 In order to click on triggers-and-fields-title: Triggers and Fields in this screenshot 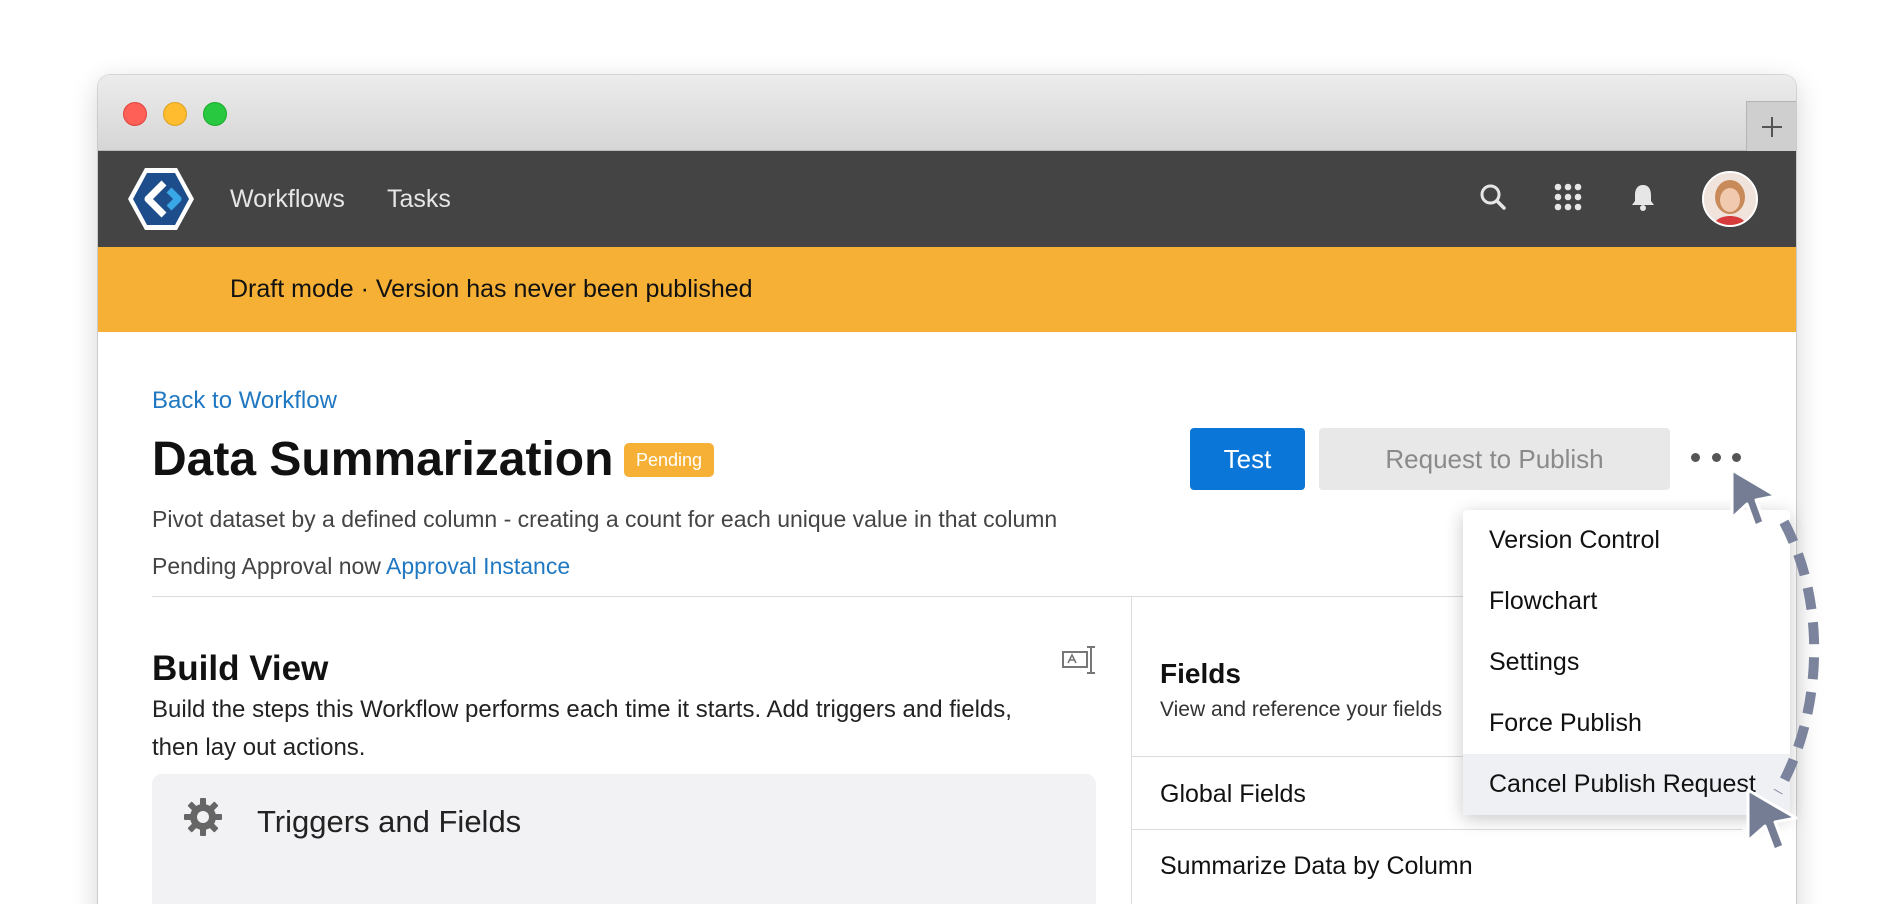, I will do `click(389, 821)`.